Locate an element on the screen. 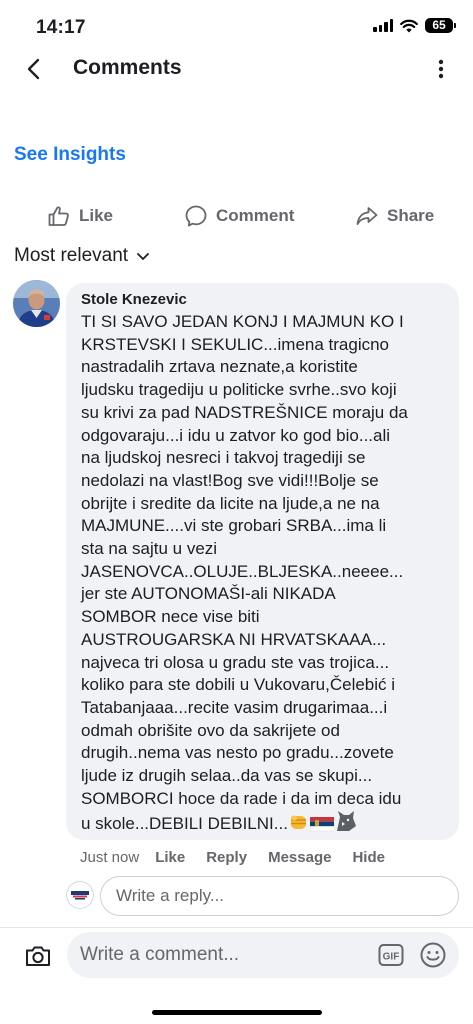  header: Comments is located at coordinates (236, 69).